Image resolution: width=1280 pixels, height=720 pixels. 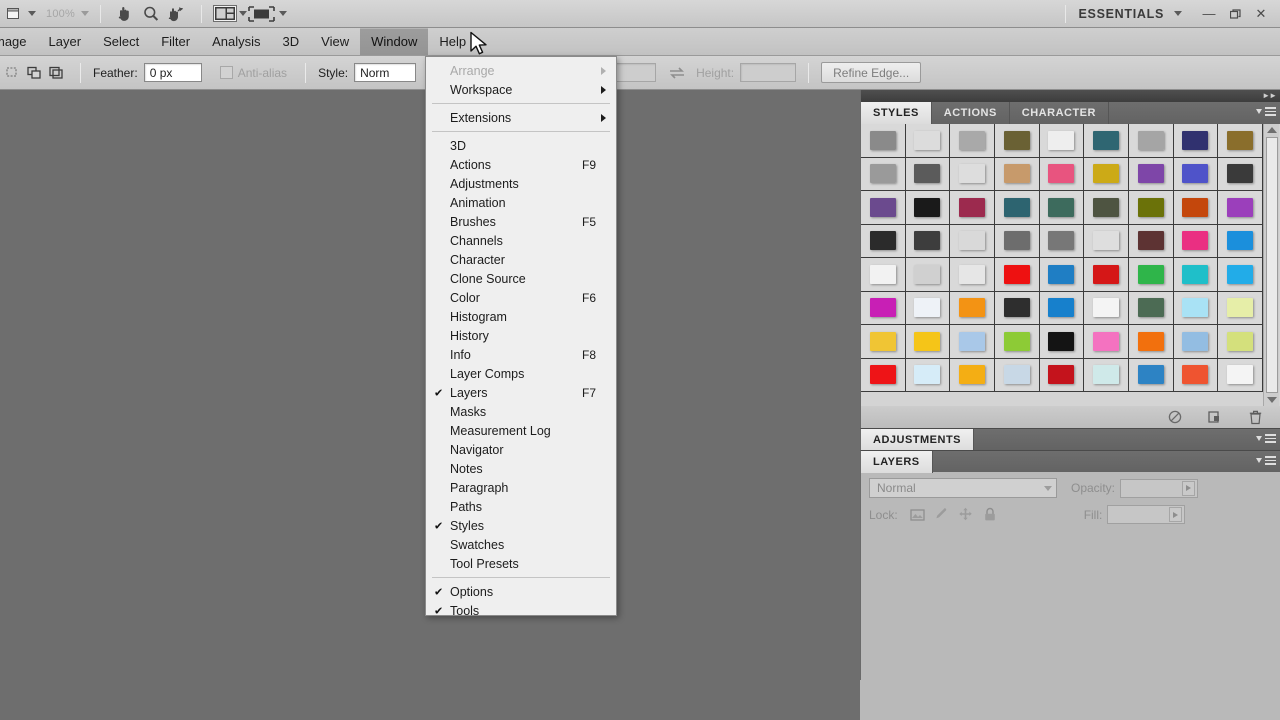 I want to click on lock-transparent-pixels-icon, so click(x=918, y=515).